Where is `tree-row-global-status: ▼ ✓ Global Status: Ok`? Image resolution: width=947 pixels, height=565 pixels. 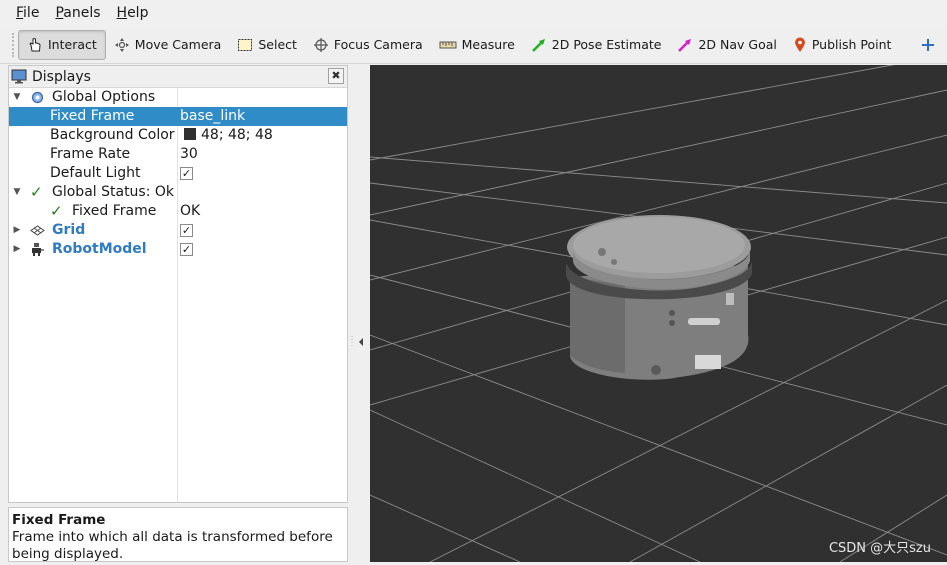 tree-row-global-status: ▼ ✓ Global Status: Ok is located at coordinates (178, 192).